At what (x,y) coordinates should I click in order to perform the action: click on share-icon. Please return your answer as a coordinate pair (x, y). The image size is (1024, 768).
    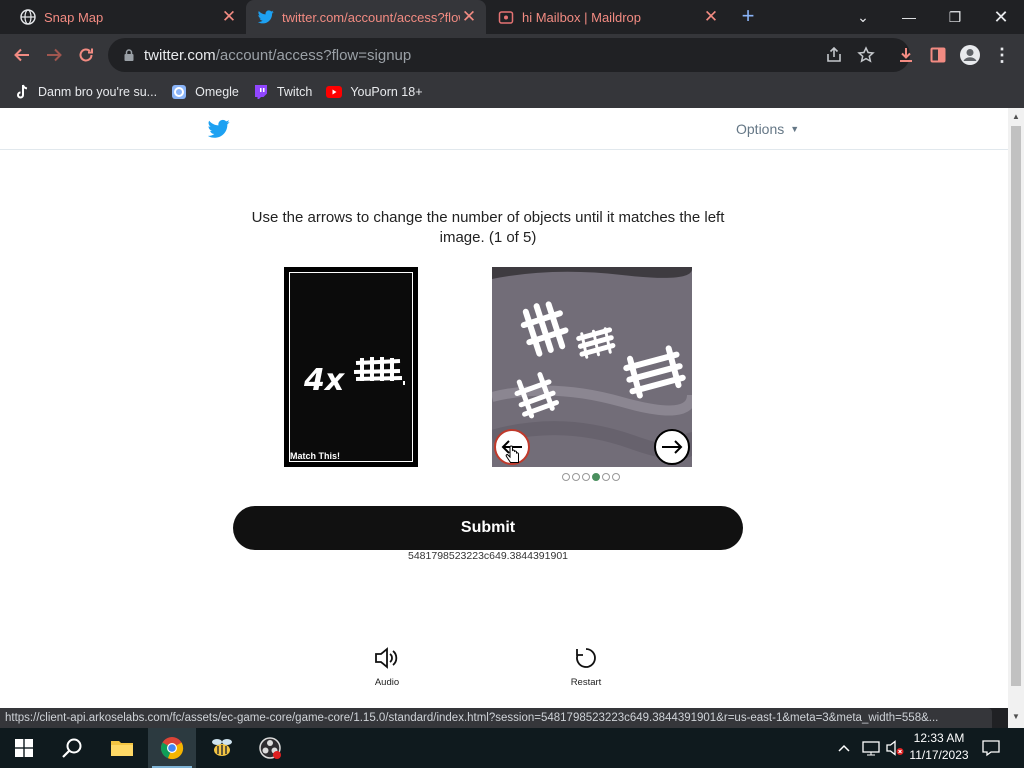
    Looking at the image, I should click on (834, 55).